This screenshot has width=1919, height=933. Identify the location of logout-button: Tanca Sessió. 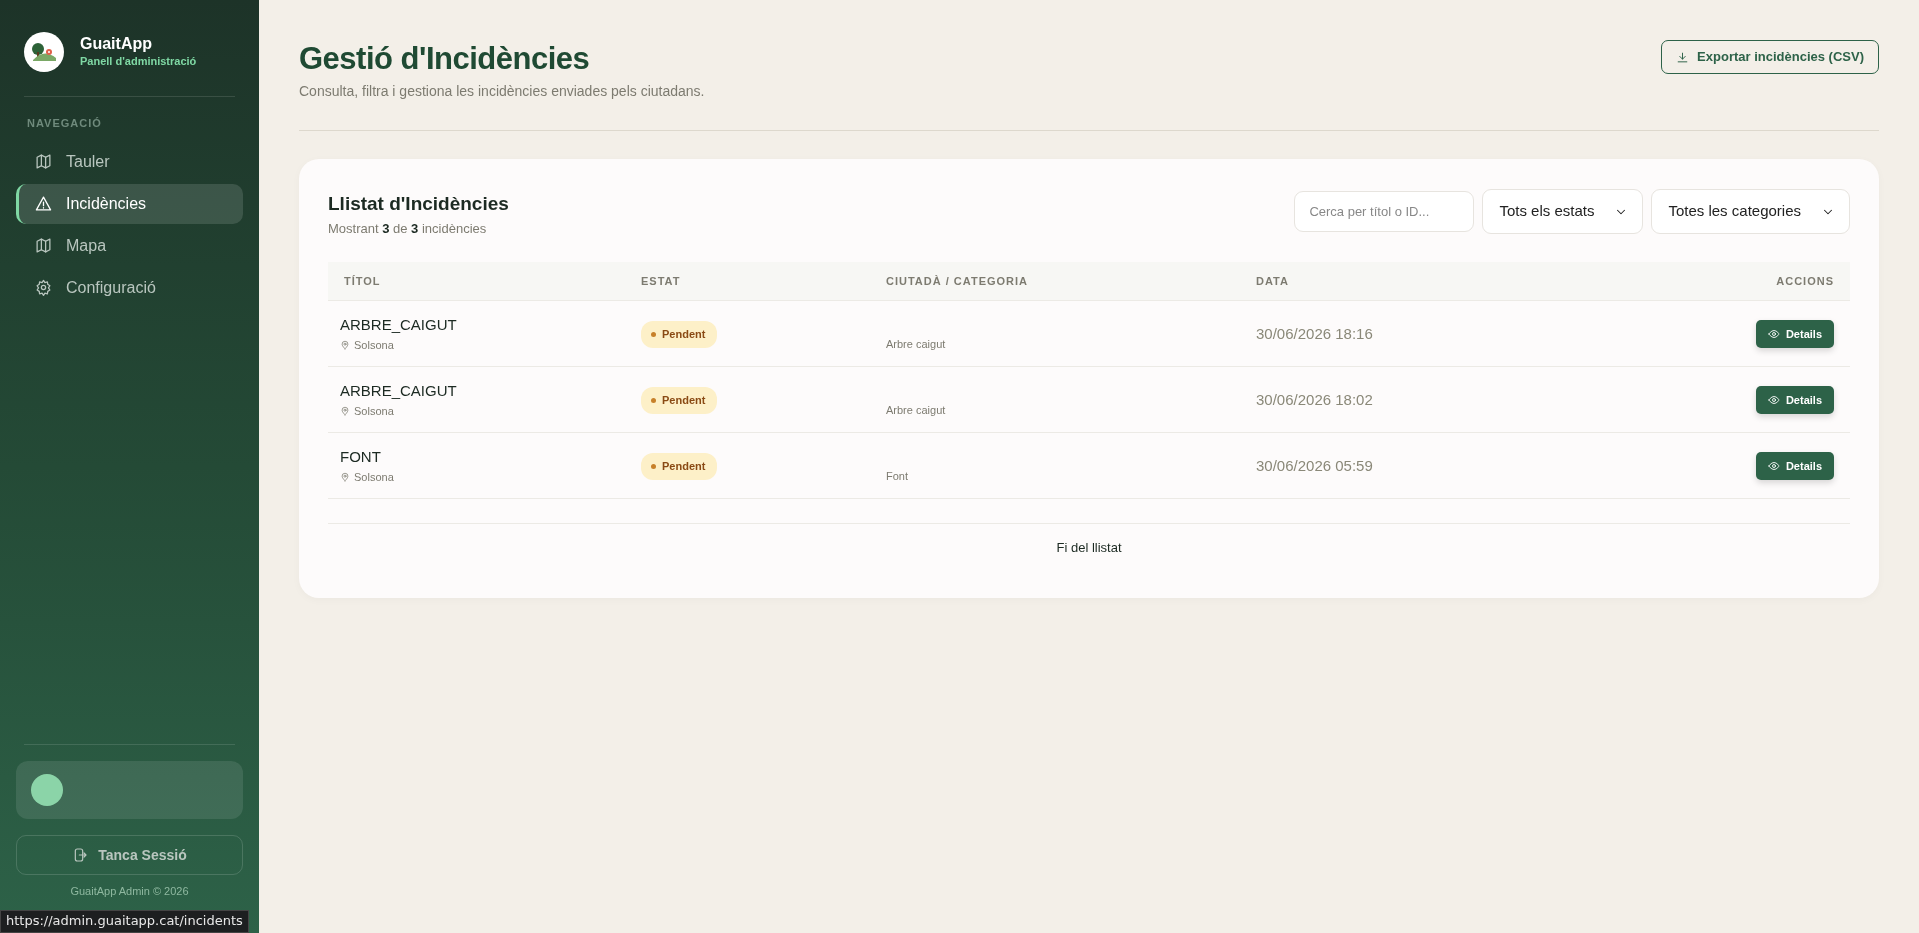
(129, 855).